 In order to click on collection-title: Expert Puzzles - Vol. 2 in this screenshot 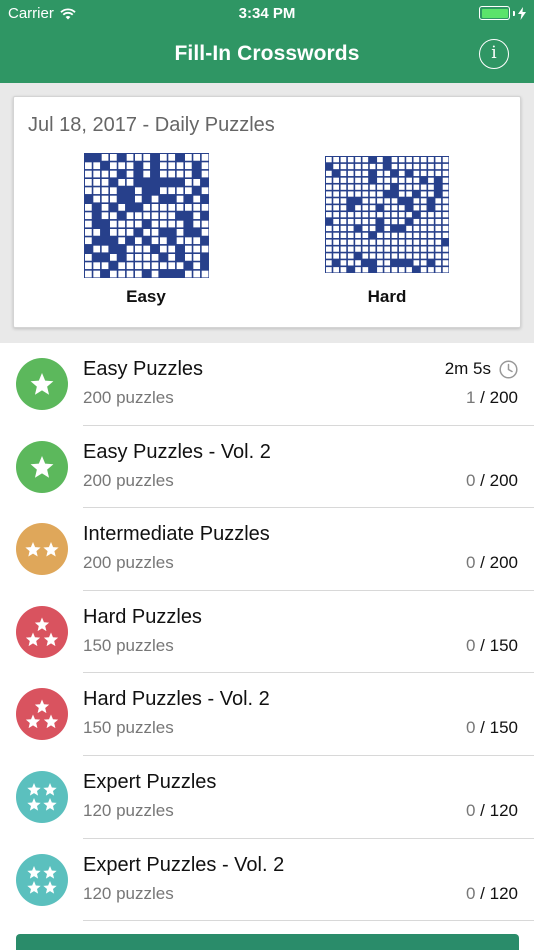, I will do `click(184, 864)`.